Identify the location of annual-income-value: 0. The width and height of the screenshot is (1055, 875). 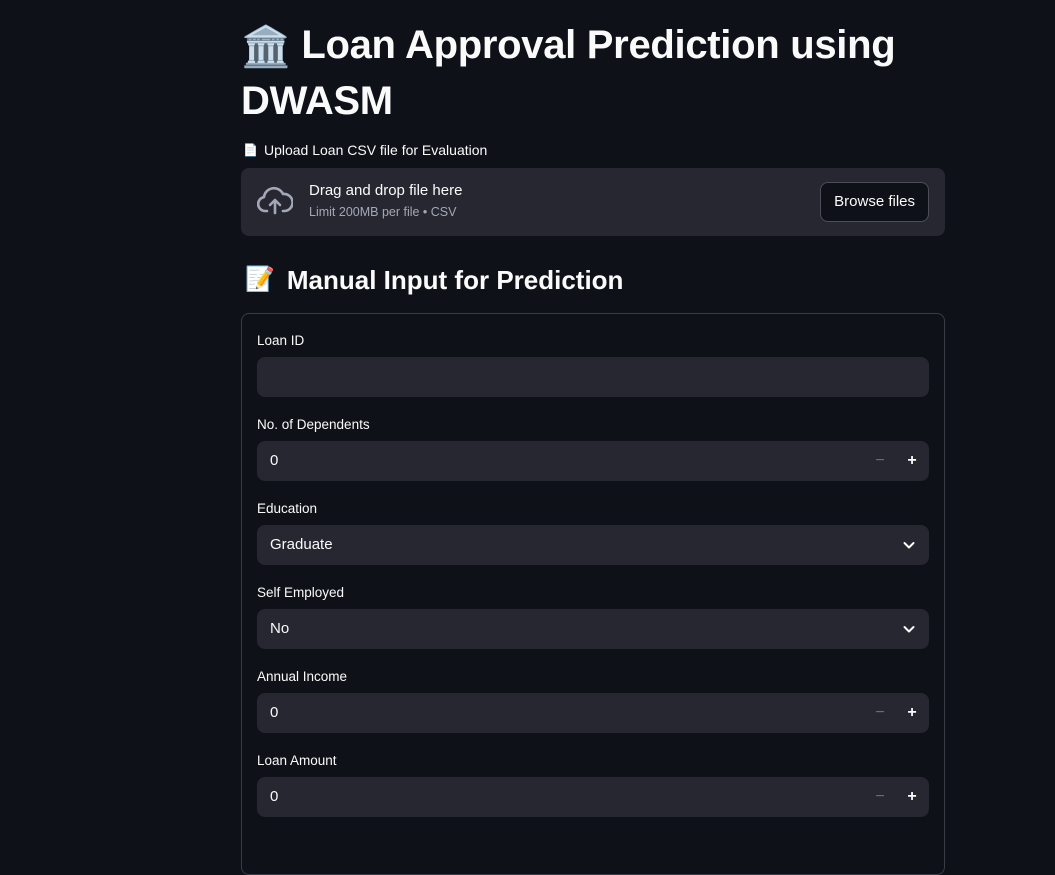
(274, 712).